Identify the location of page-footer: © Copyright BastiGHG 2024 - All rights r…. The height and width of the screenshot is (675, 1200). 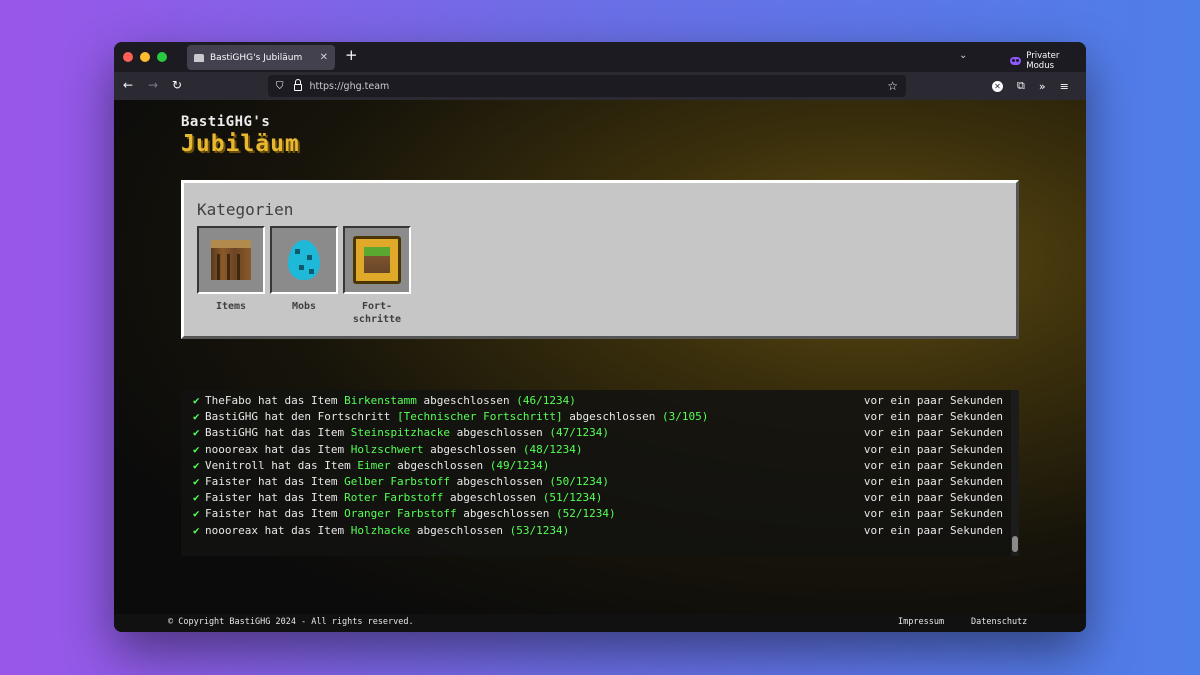
(600, 623).